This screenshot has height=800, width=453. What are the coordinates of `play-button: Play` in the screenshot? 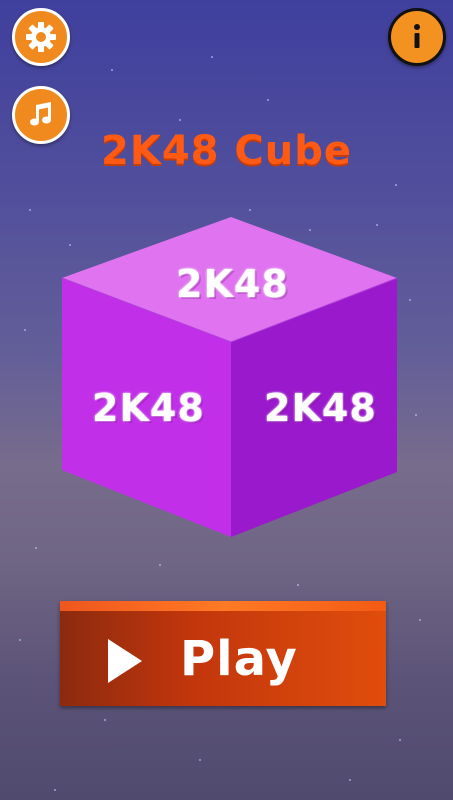 It's located at (223, 653).